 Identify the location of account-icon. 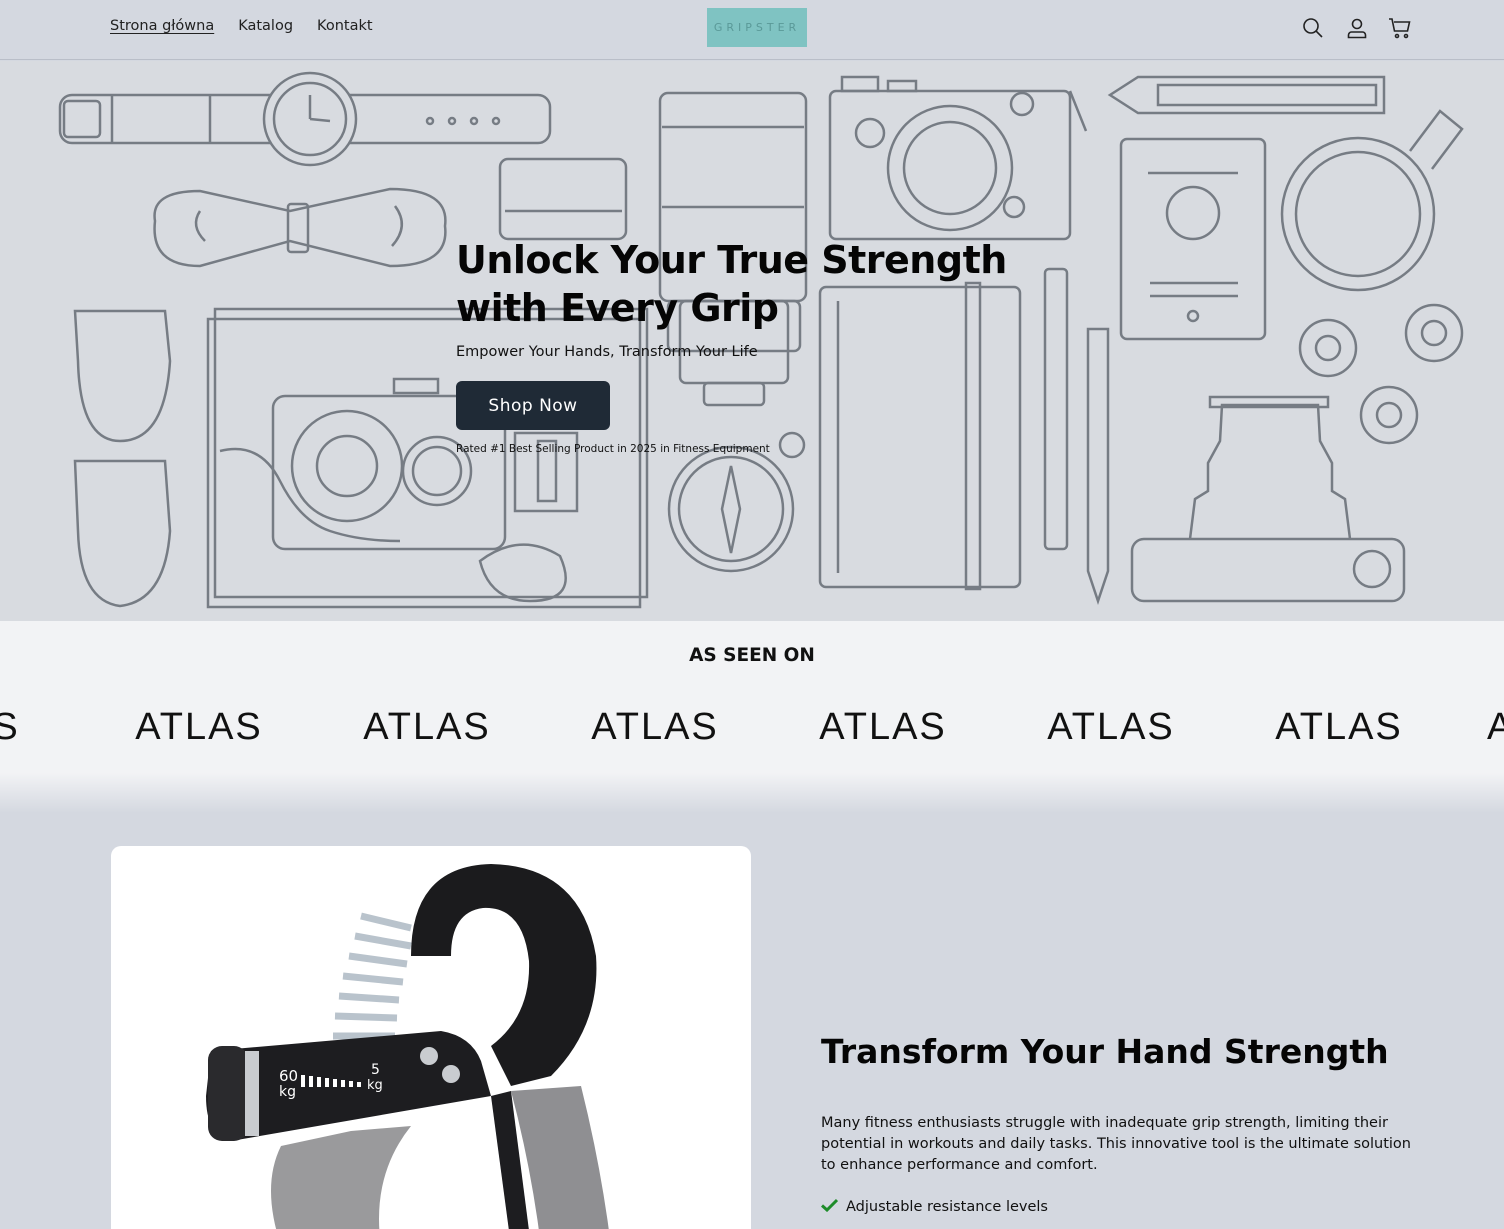
(1357, 28).